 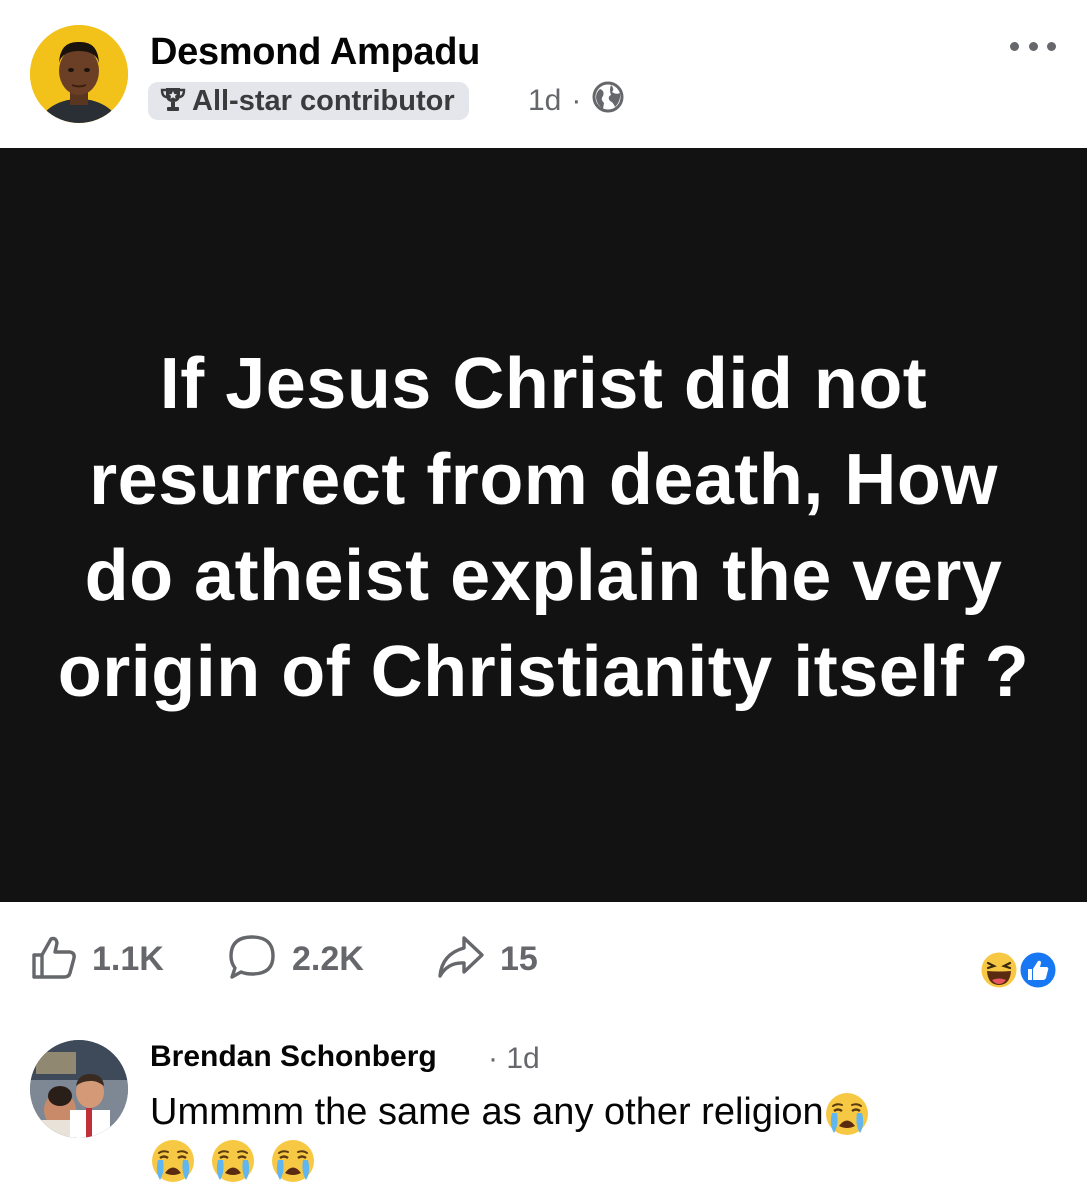 What do you see at coordinates (173, 101) in the screenshot?
I see `trophy-icon` at bounding box center [173, 101].